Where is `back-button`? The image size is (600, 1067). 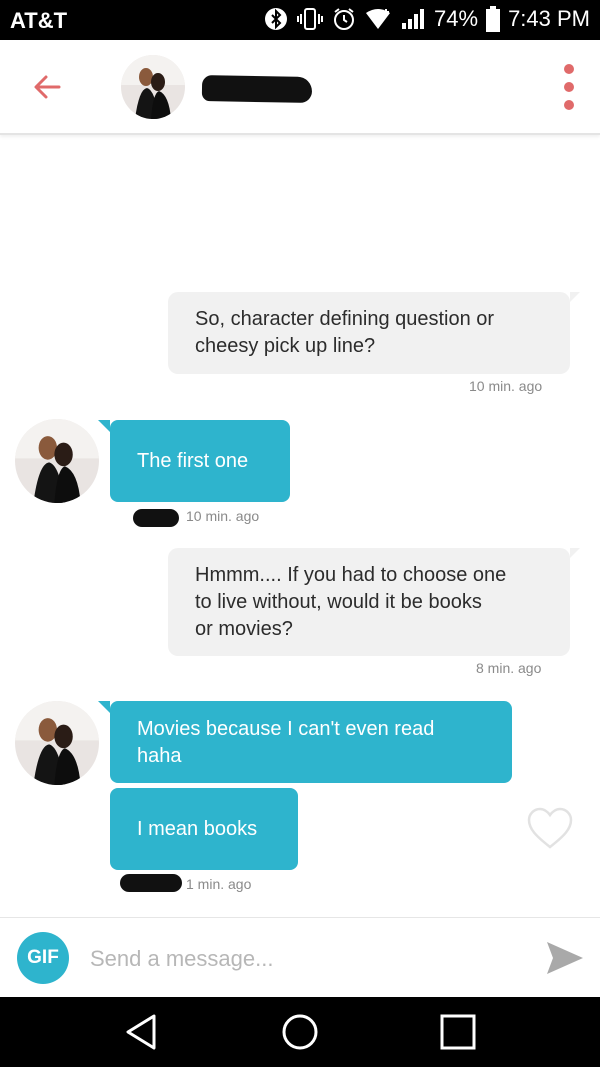
back-button is located at coordinates (47, 87).